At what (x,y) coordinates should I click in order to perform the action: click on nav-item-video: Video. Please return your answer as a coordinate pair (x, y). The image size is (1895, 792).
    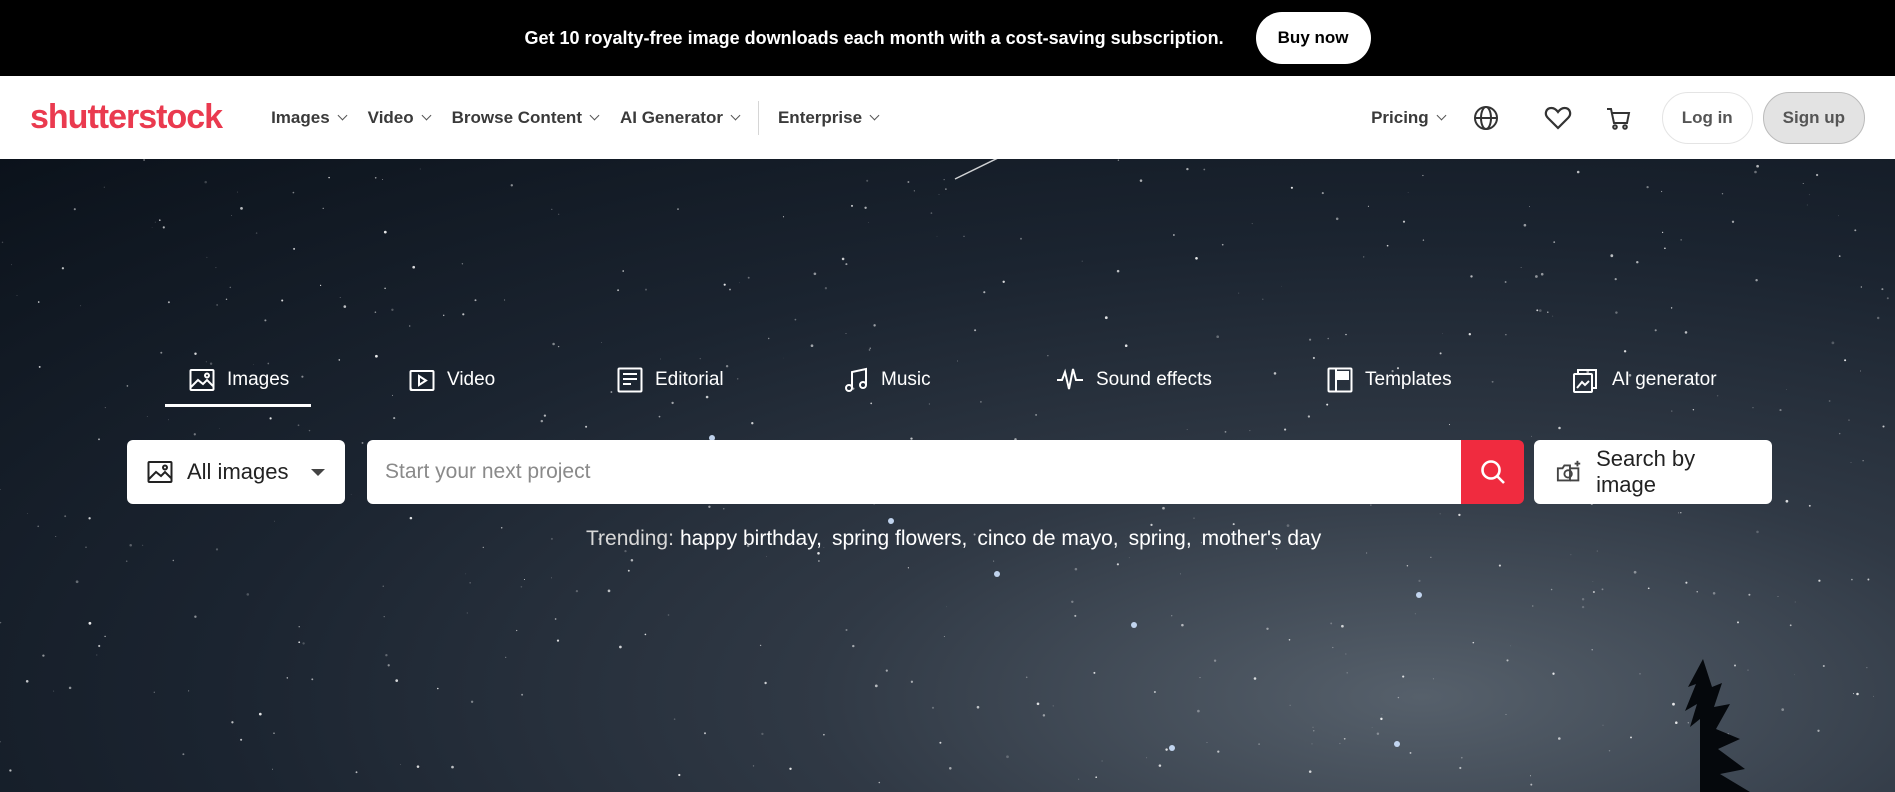
    Looking at the image, I should click on (399, 118).